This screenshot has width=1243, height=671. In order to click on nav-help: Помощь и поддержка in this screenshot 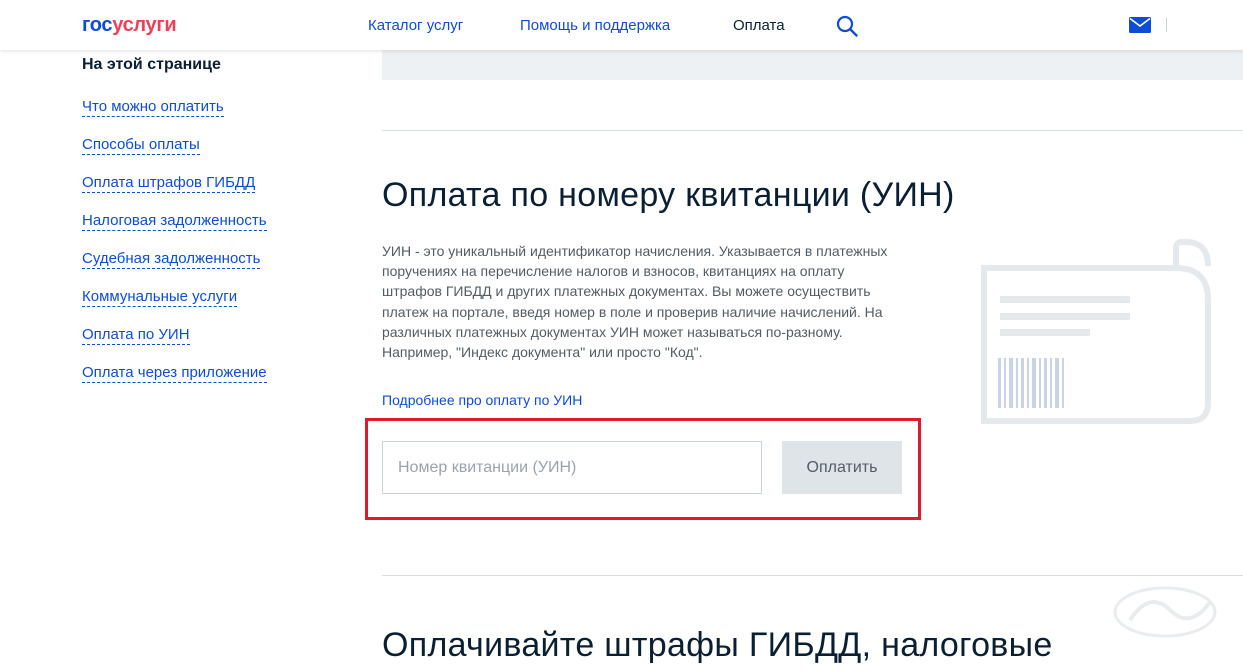, I will do `click(595, 25)`.